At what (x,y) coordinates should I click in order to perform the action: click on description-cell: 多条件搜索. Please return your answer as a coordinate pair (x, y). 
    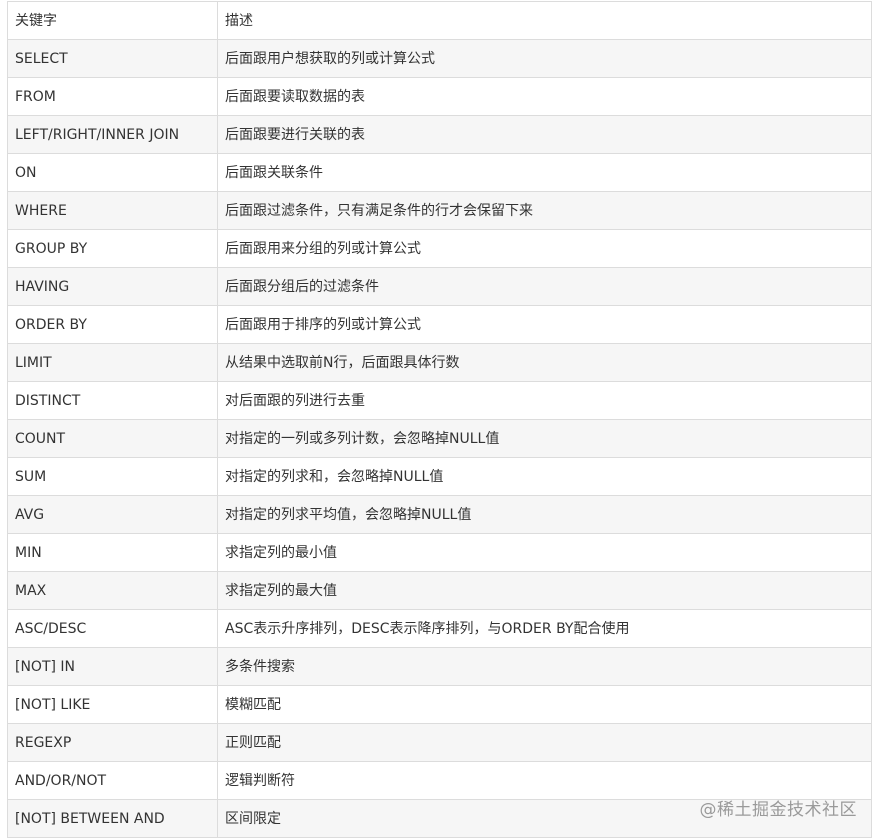
    Looking at the image, I should click on (544, 666).